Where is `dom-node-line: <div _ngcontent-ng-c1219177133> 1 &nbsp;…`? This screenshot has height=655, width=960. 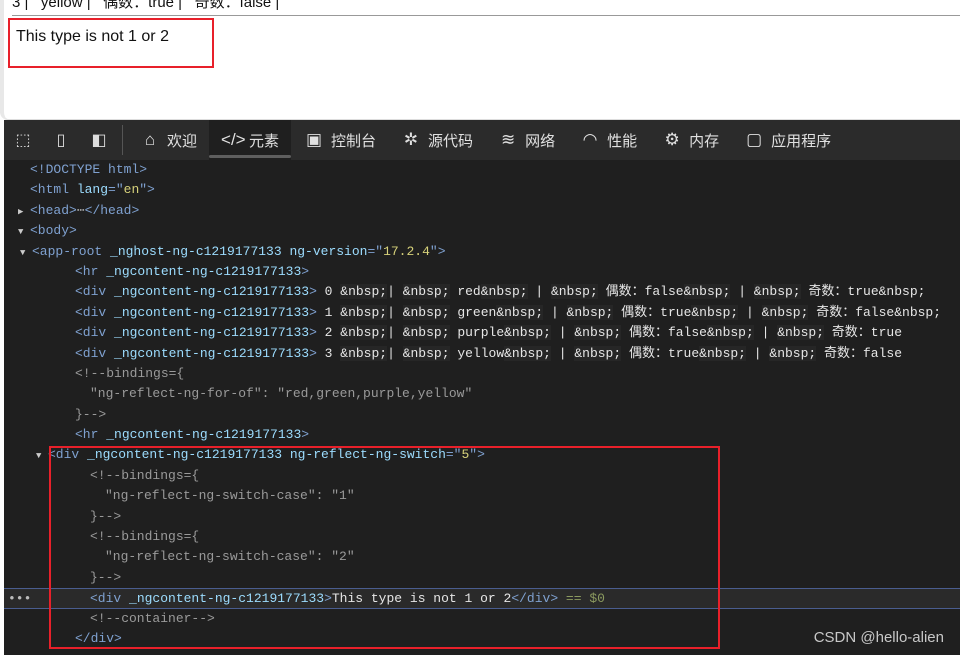
dom-node-line: <div _ngcontent-ng-c1219177133> 1 &nbsp;… is located at coordinates (482, 313).